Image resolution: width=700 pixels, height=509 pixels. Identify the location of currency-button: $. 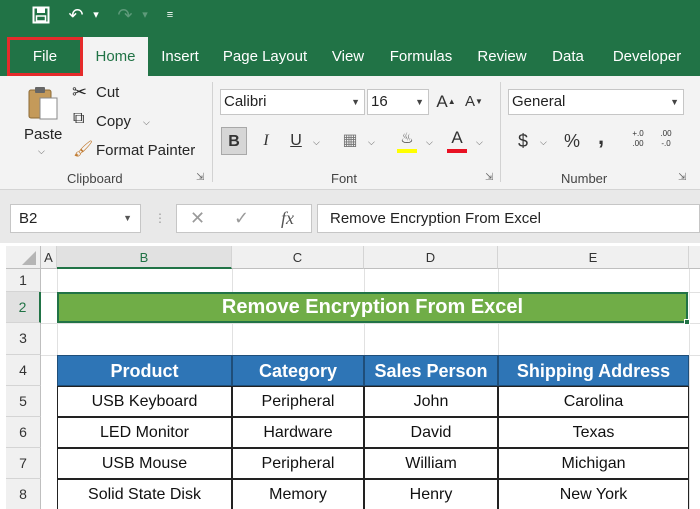
(523, 141).